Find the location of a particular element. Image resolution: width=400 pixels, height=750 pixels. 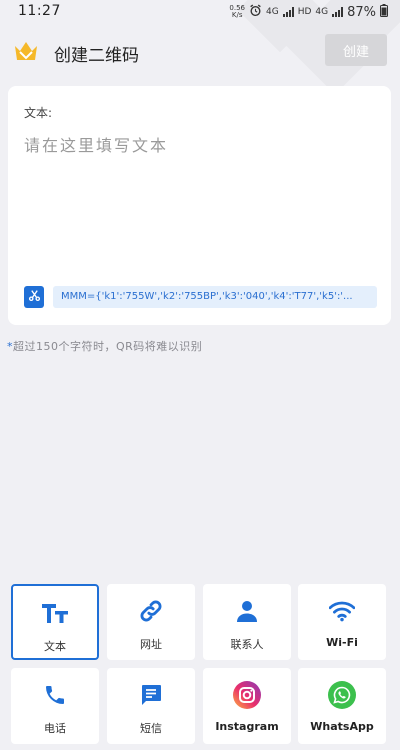

type-tile-contact: 联系人 is located at coordinates (247, 622).